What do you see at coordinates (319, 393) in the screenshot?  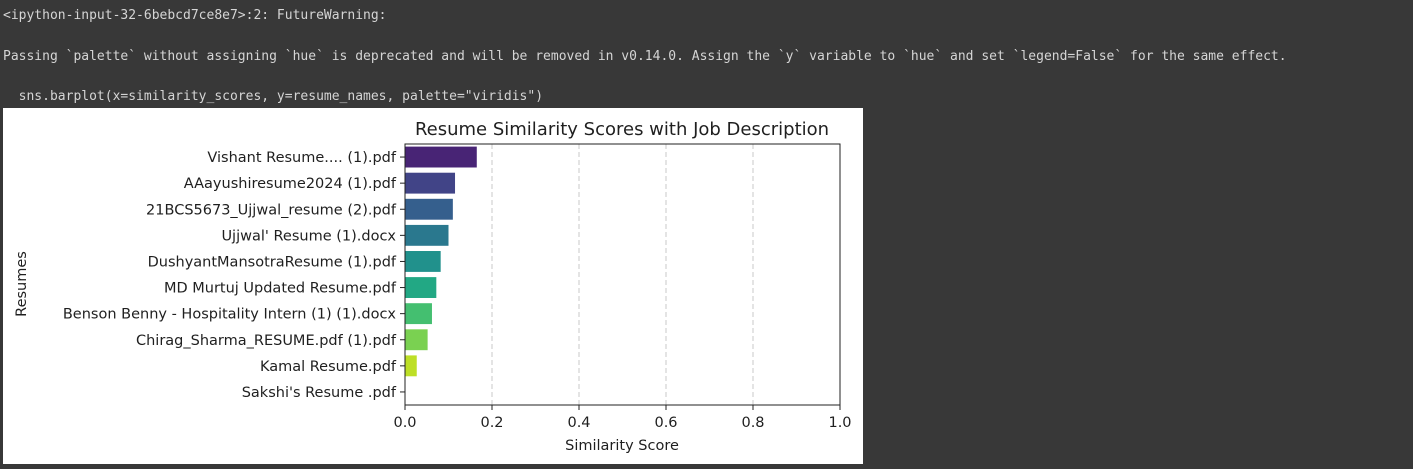 I see `y-tick-label: Sakshi's Resume .pdf` at bounding box center [319, 393].